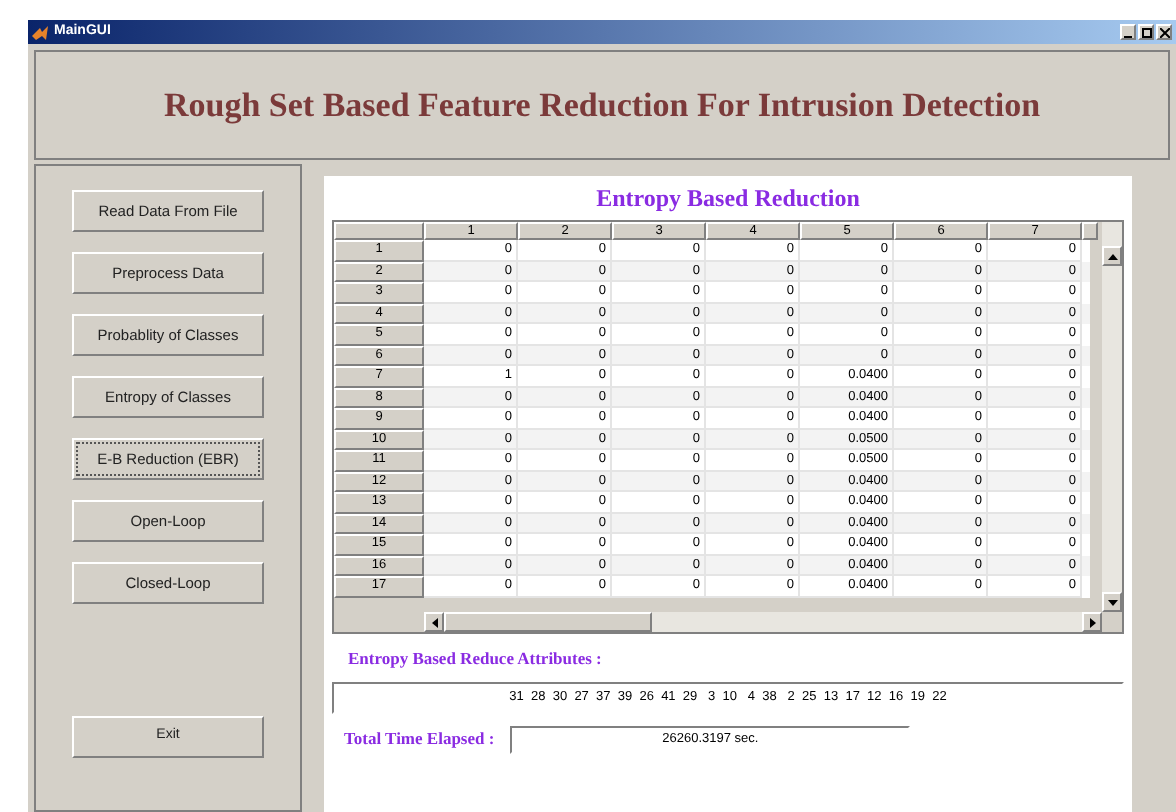 The height and width of the screenshot is (812, 1176). I want to click on panel-title: Entropy Based Reduction, so click(728, 199).